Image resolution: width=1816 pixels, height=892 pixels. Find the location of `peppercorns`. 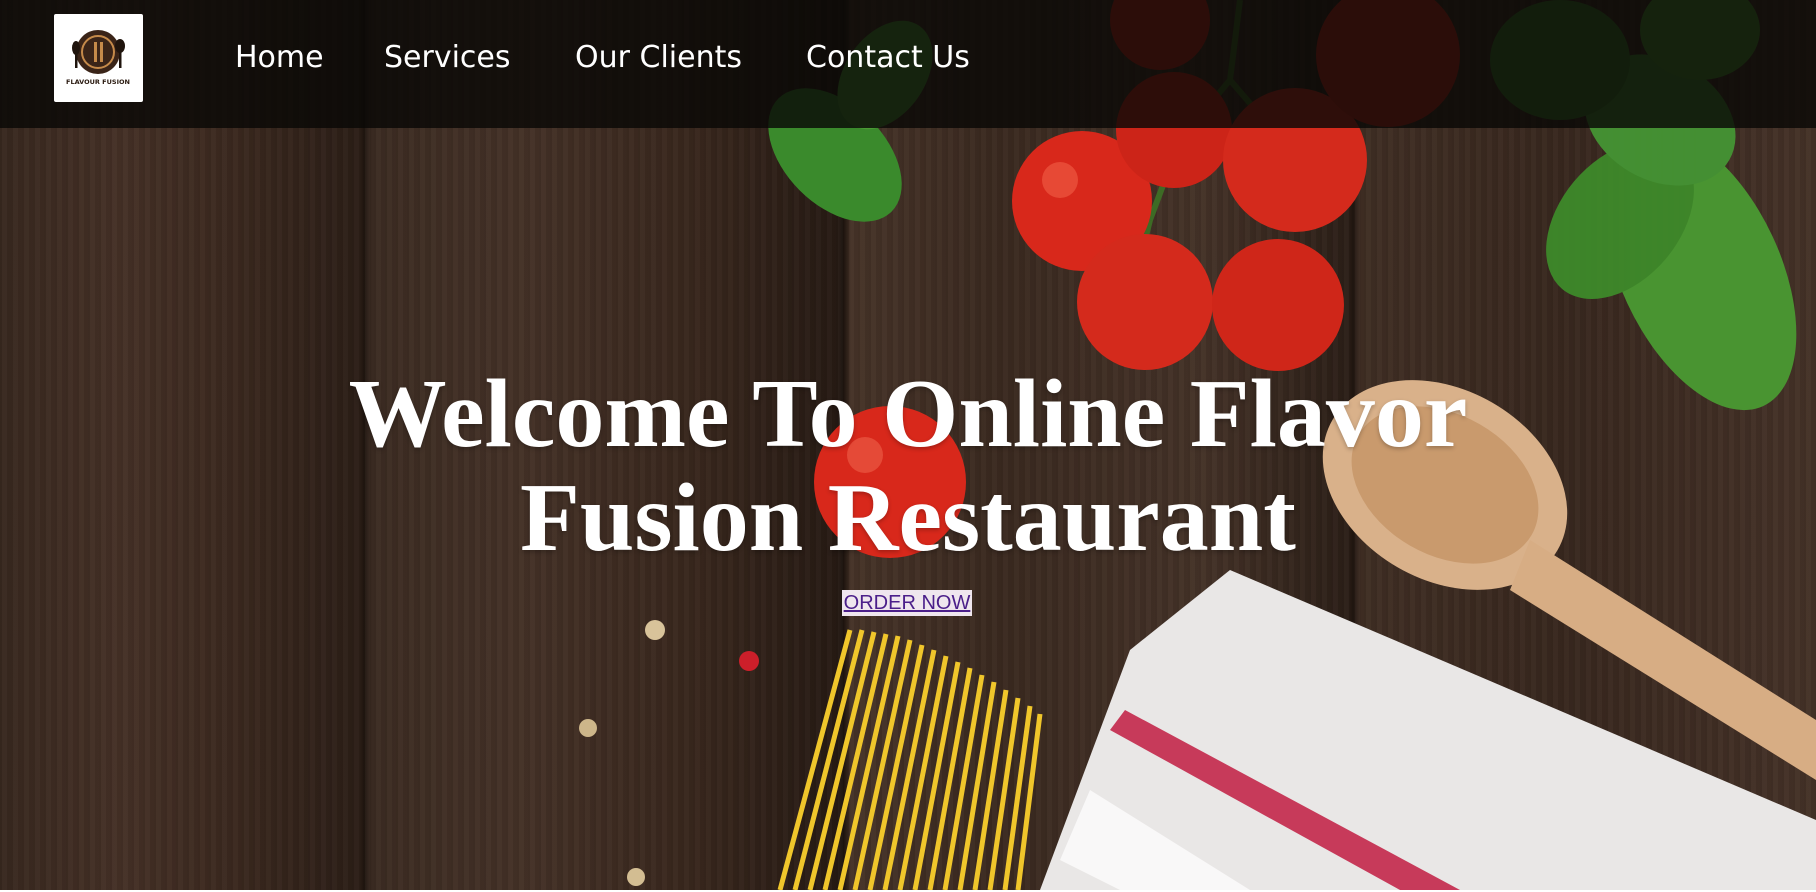

peppercorns is located at coordinates (669, 753).